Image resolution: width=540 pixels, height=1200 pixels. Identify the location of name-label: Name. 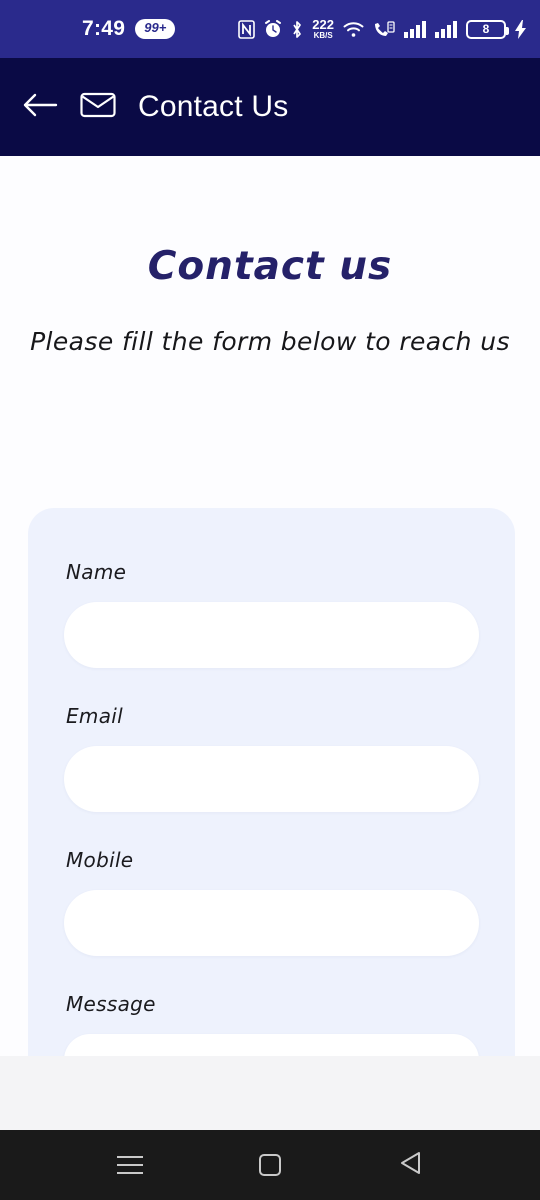
(96, 572).